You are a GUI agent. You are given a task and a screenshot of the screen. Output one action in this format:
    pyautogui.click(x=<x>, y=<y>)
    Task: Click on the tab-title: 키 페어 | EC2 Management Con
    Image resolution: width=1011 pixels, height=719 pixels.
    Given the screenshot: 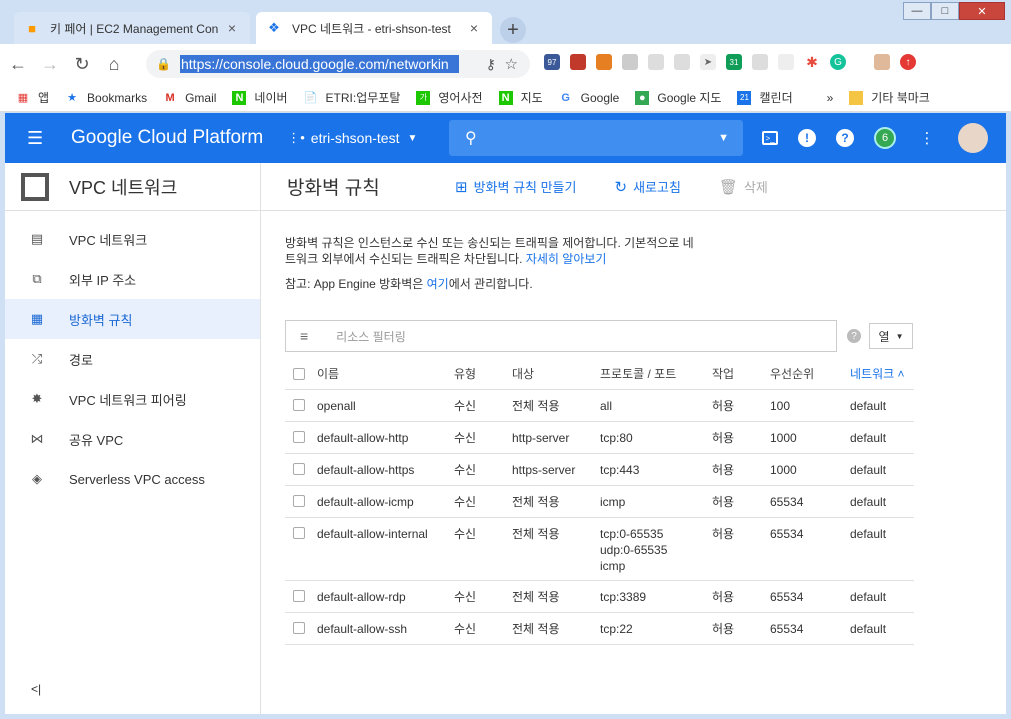 What is the action you would take?
    pyautogui.click(x=134, y=28)
    